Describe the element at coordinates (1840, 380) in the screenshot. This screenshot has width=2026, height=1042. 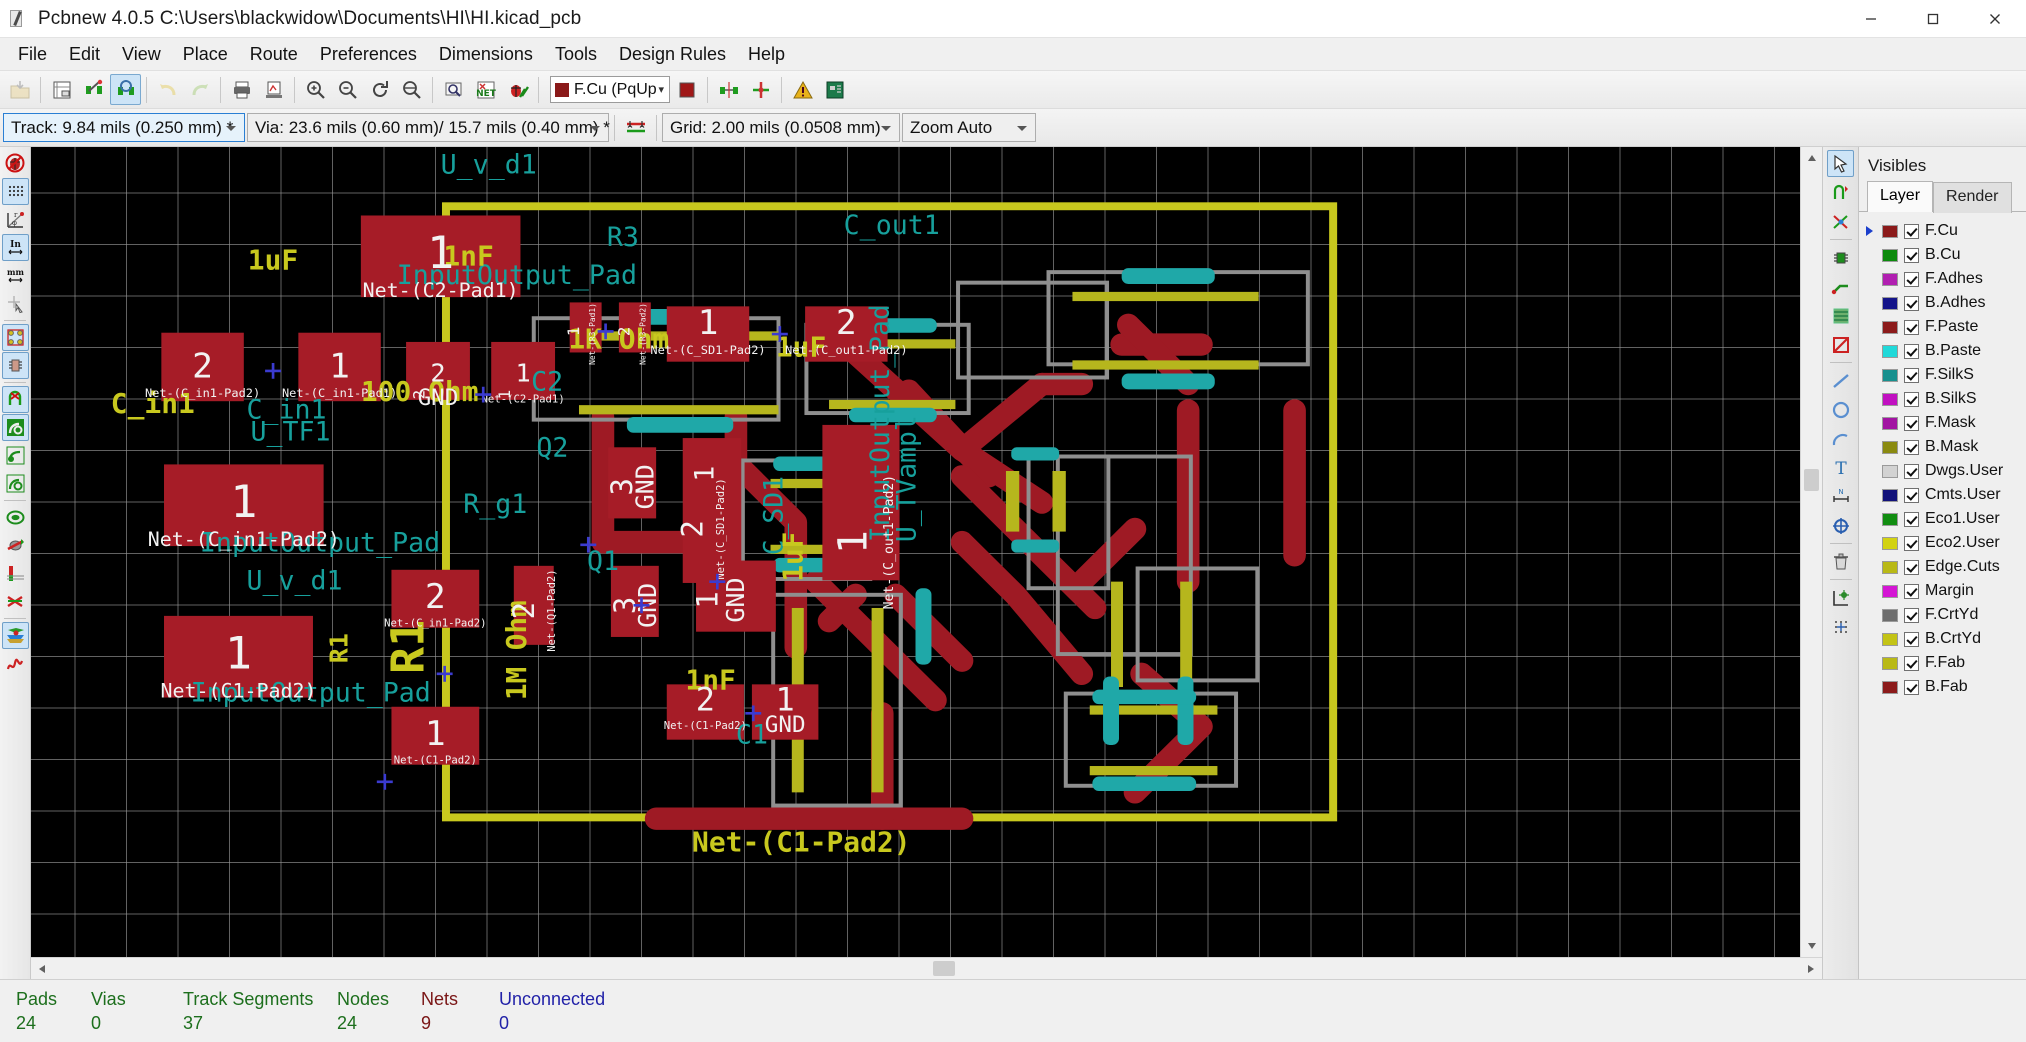
I see `add-line-icon` at that location.